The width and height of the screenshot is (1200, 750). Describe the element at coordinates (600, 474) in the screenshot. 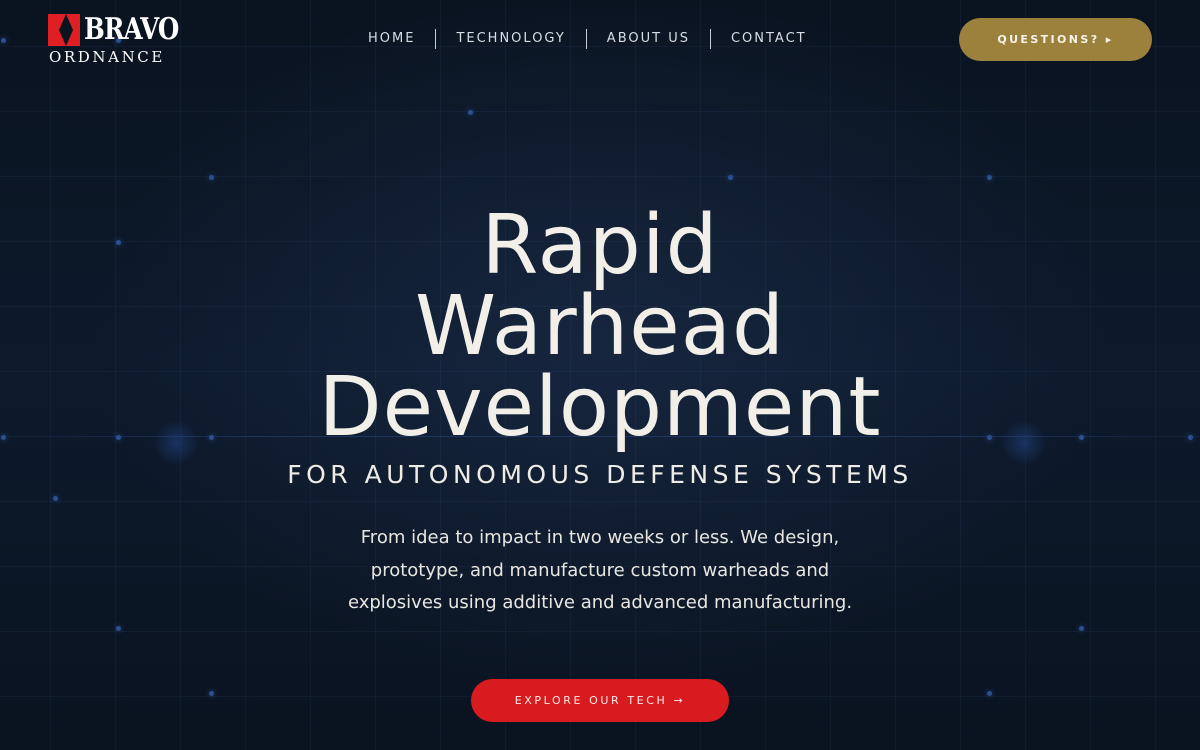

I see `hero-subtitle: FOR AUTONOMOUS DEFENSE SYSTEMS` at that location.